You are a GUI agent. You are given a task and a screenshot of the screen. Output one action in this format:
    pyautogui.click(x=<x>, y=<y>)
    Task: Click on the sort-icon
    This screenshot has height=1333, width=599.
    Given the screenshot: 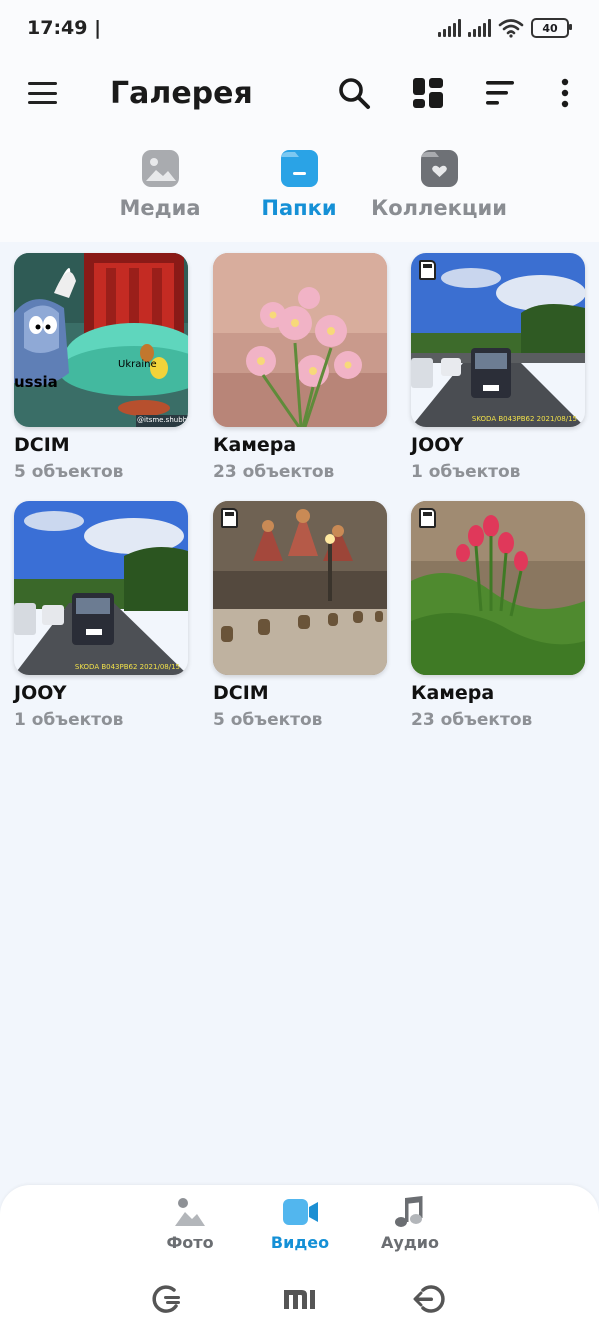 What is the action you would take?
    pyautogui.click(x=501, y=93)
    